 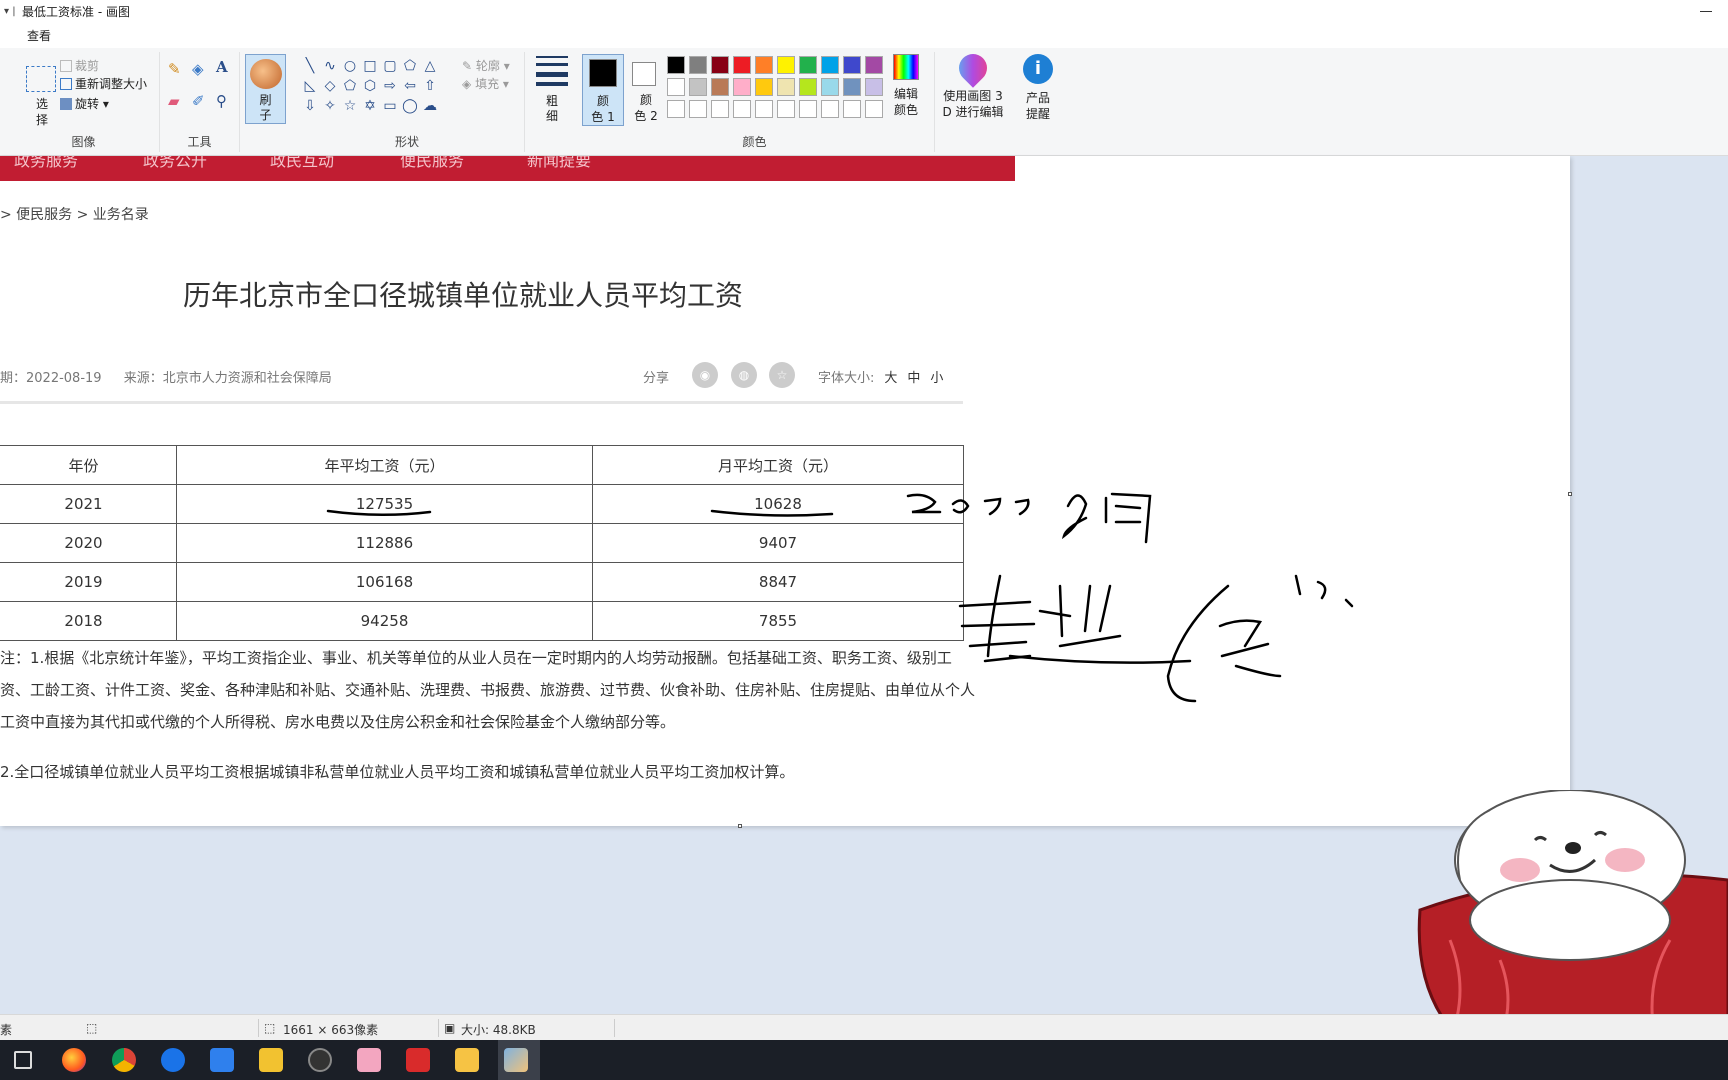 What do you see at coordinates (198, 69) in the screenshot?
I see `fill-bucket-icon: ◈` at bounding box center [198, 69].